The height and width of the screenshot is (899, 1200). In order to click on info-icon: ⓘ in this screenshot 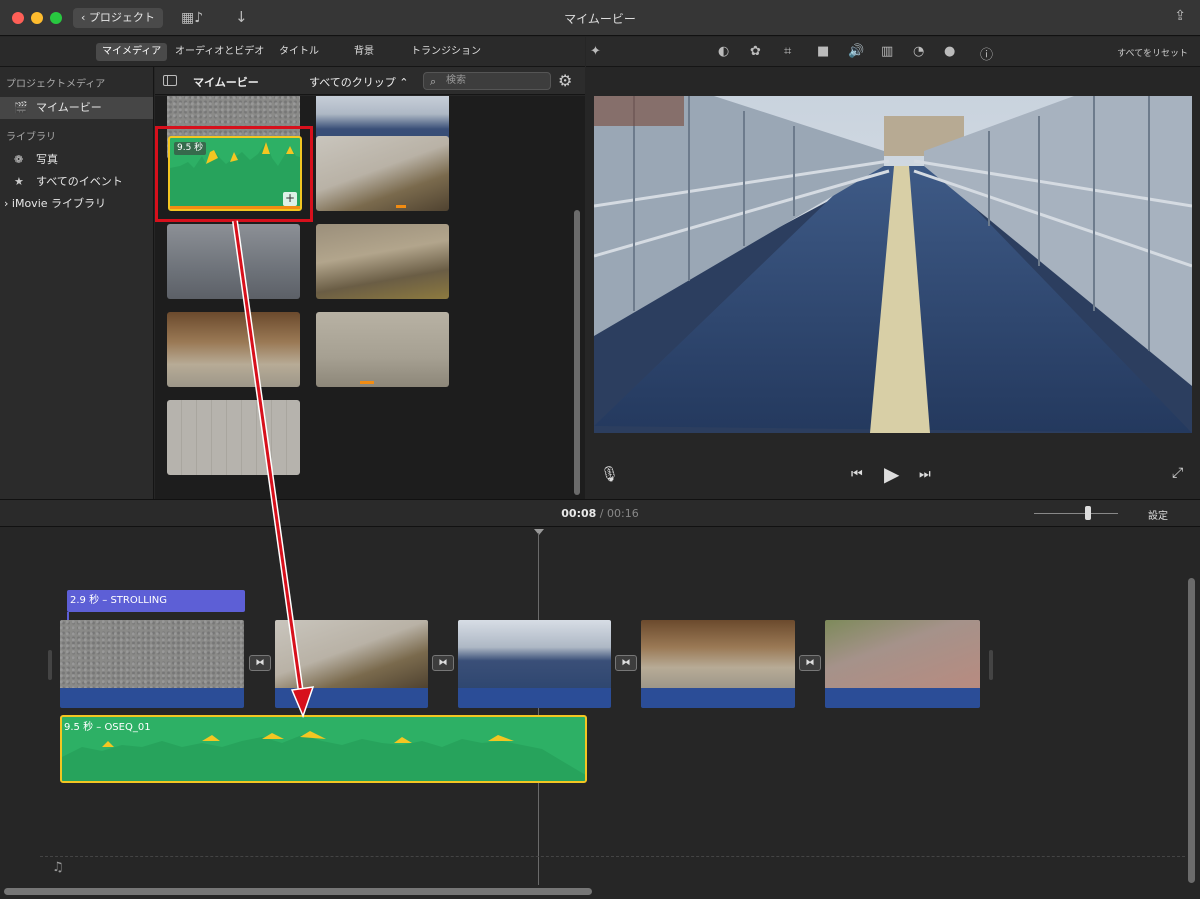, I will do `click(986, 53)`.